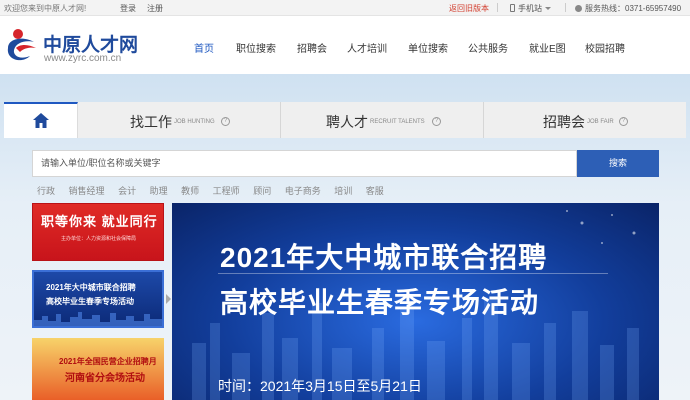 This screenshot has height=400, width=690. I want to click on hot-keyword: 会计, so click(127, 191).